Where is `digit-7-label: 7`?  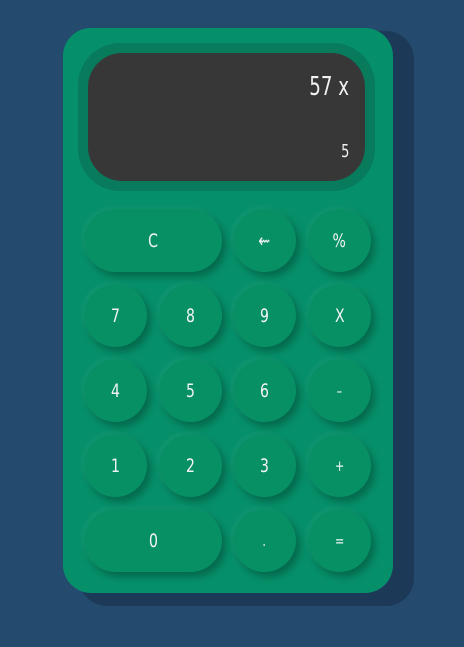
digit-7-label: 7 is located at coordinates (115, 315).